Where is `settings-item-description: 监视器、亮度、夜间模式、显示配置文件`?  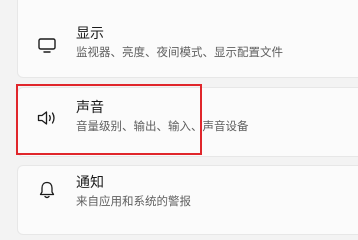
settings-item-description: 监视器、亮度、夜间模式、显示配置文件 is located at coordinates (179, 52).